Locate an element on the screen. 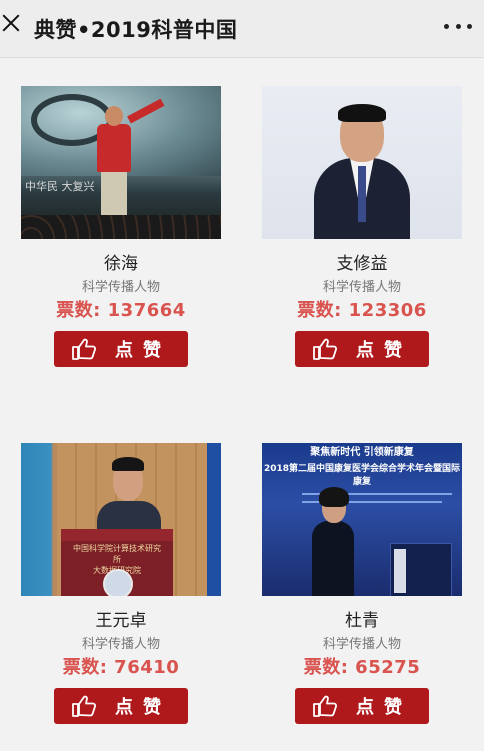  candidate-photo: 聚焦新时代 引领新康复 2018第二届中国康复医学会综合学术年会暨国际康复 is located at coordinates (362, 519).